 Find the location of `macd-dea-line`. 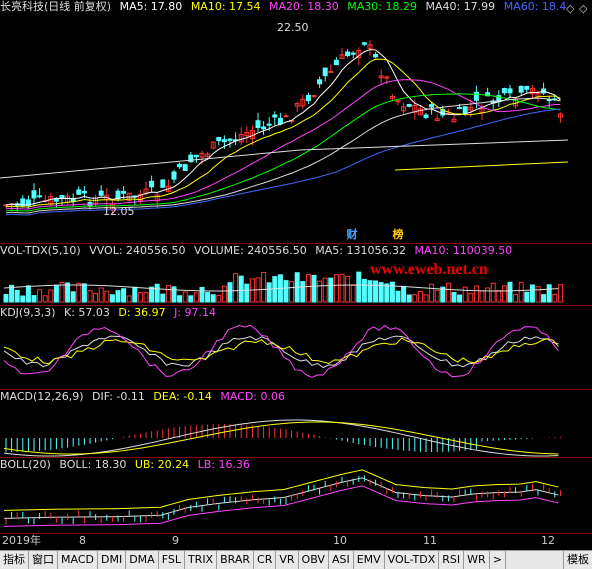

macd-dea-line is located at coordinates (281, 438).